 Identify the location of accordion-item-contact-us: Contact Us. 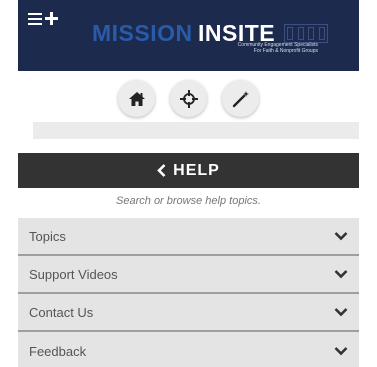
(188, 313).